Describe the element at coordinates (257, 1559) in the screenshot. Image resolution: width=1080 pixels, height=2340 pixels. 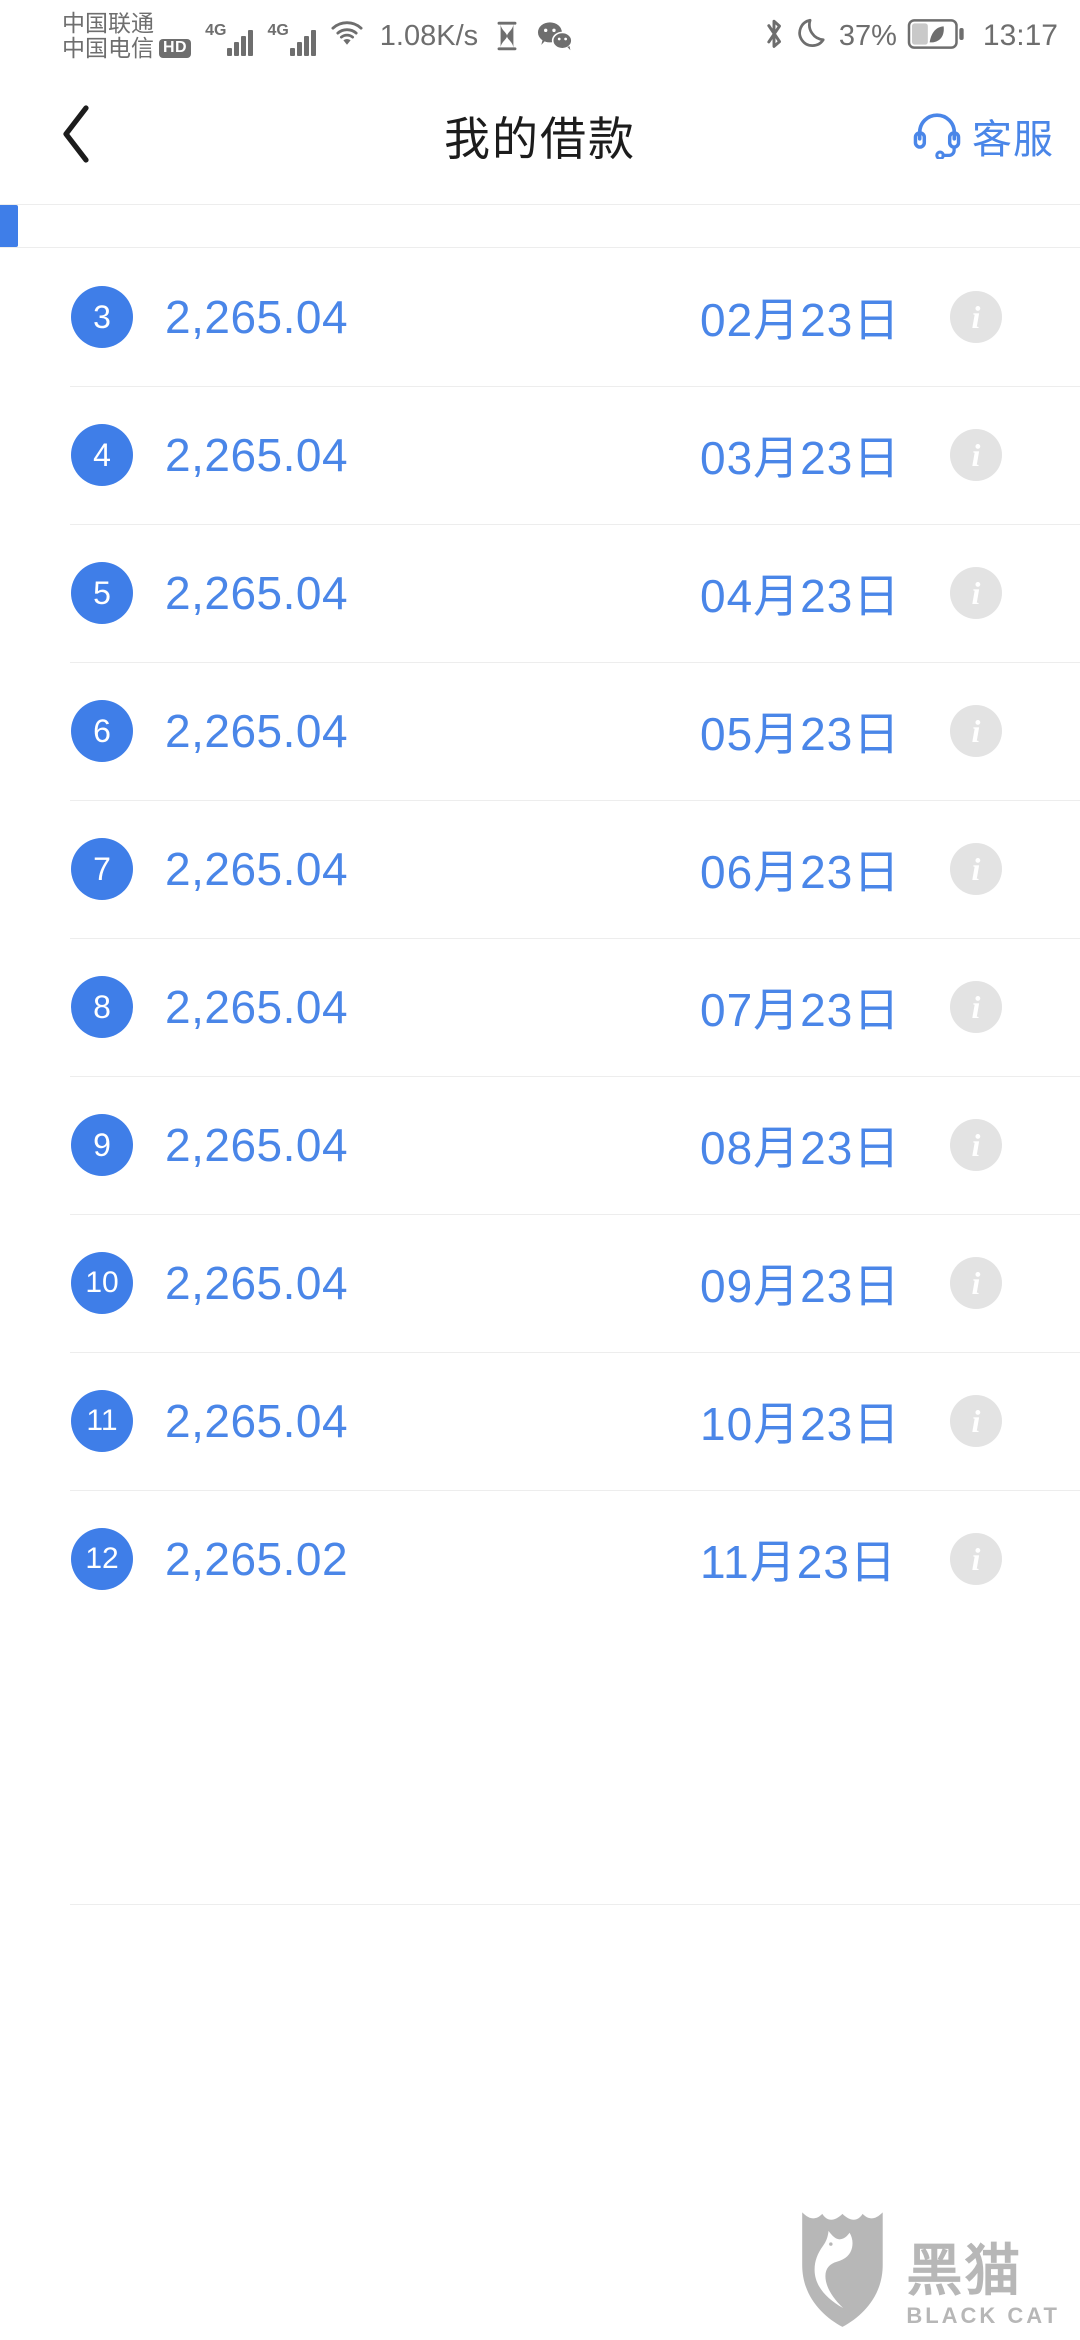
I see `installment-amount: 2,265.02` at that location.